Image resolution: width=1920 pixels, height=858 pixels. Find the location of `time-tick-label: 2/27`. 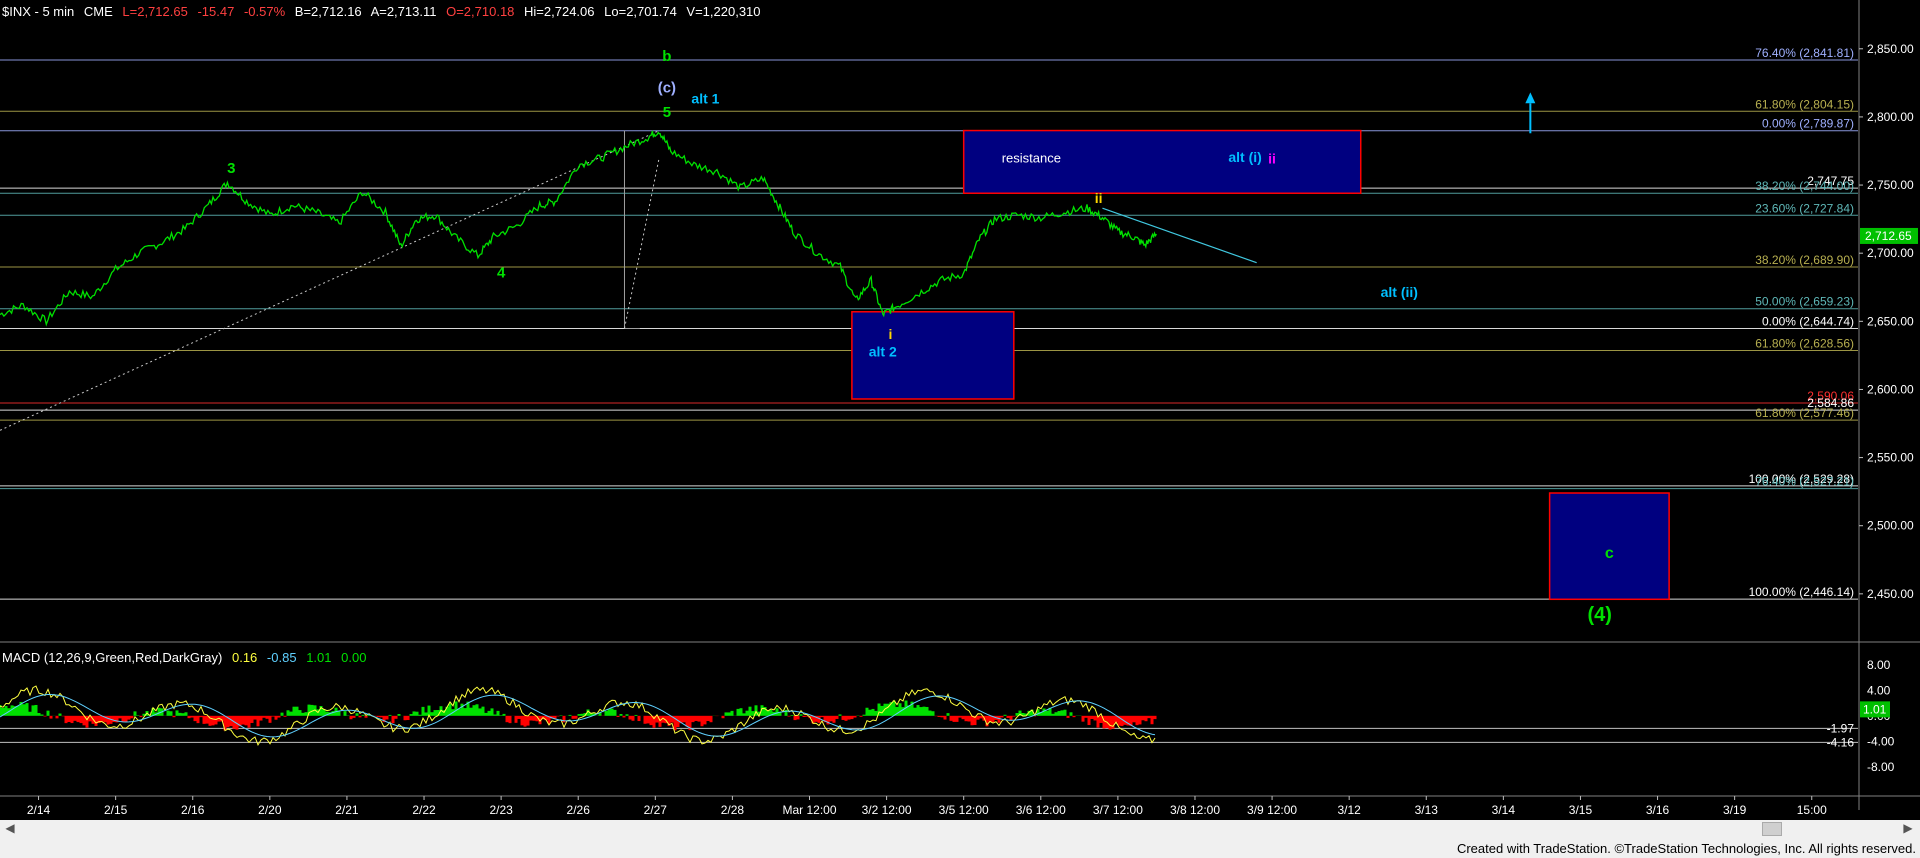

time-tick-label: 2/27 is located at coordinates (656, 810).